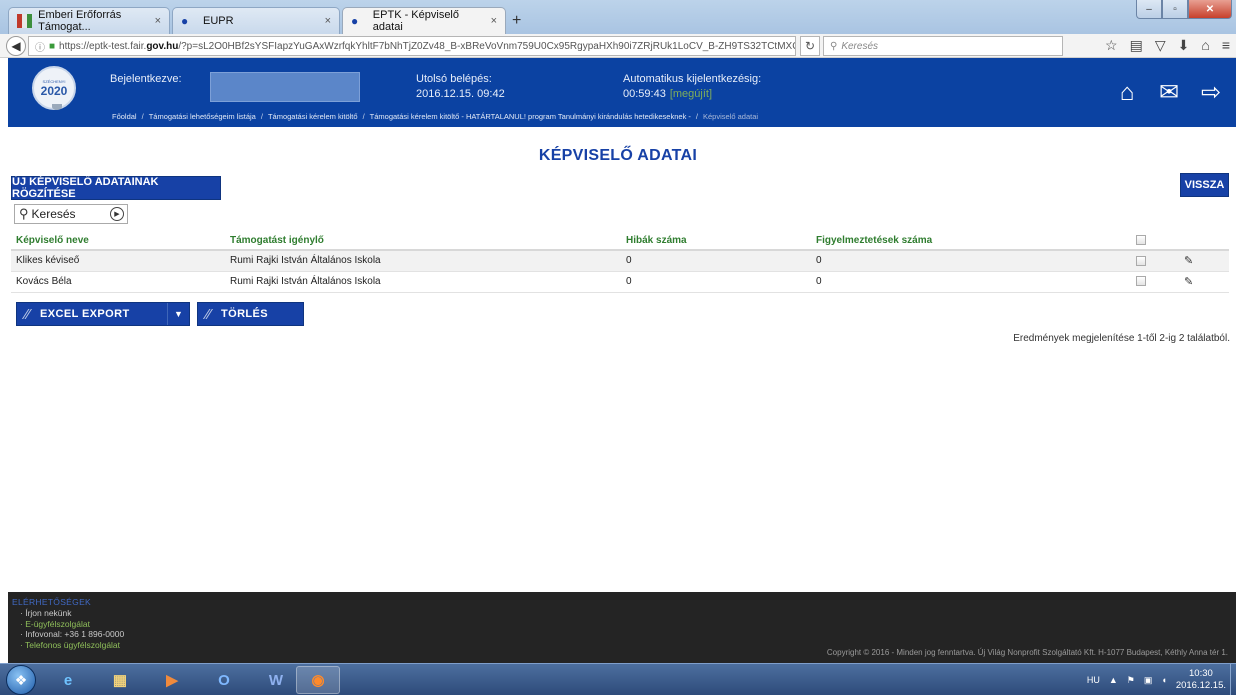 This screenshot has height=695, width=1236. I want to click on clock-date: 2016.12.15., so click(1200, 685).